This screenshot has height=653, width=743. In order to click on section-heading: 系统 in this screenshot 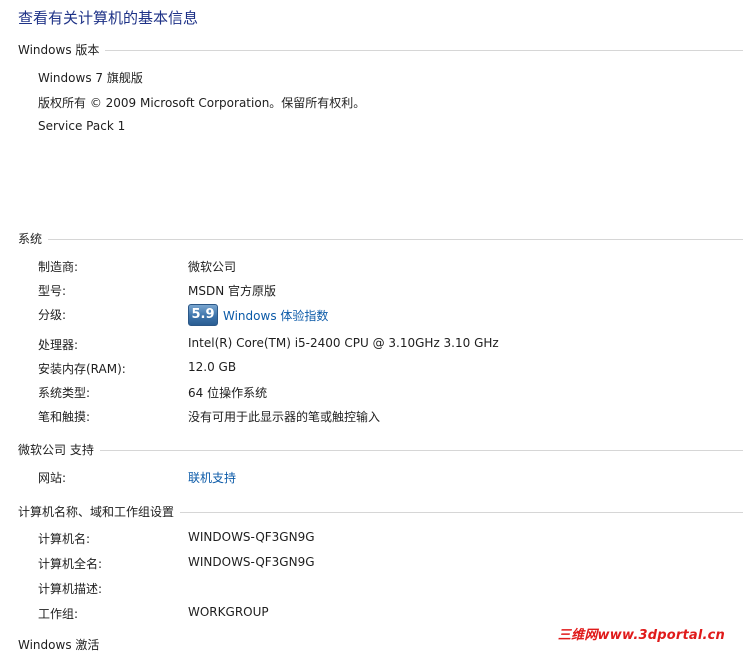, I will do `click(30, 238)`.